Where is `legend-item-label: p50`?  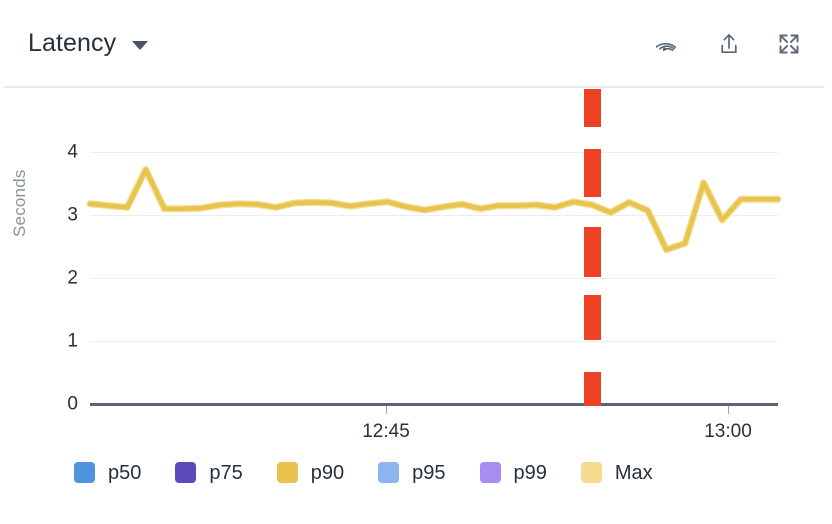 legend-item-label: p50 is located at coordinates (125, 472).